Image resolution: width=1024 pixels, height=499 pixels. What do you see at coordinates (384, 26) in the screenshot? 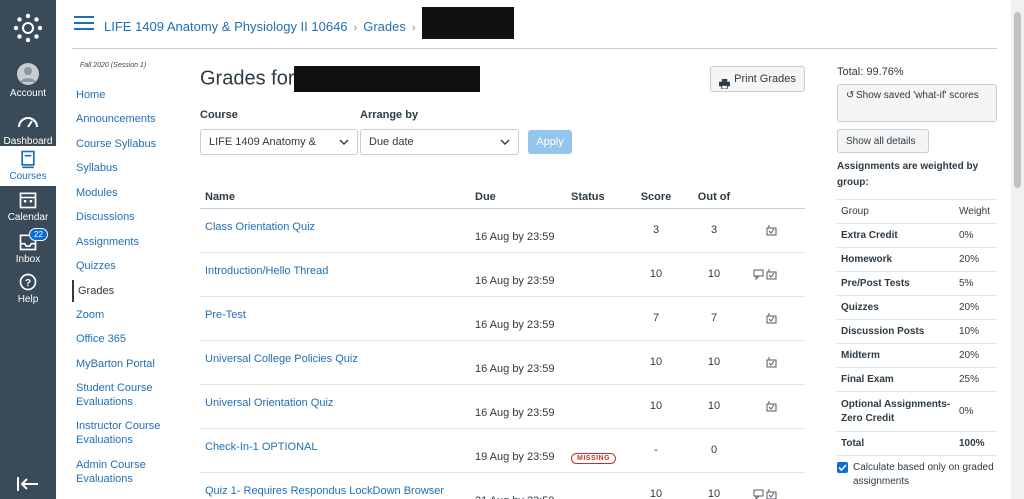
I see `breadcrumb-grades: Grades` at bounding box center [384, 26].